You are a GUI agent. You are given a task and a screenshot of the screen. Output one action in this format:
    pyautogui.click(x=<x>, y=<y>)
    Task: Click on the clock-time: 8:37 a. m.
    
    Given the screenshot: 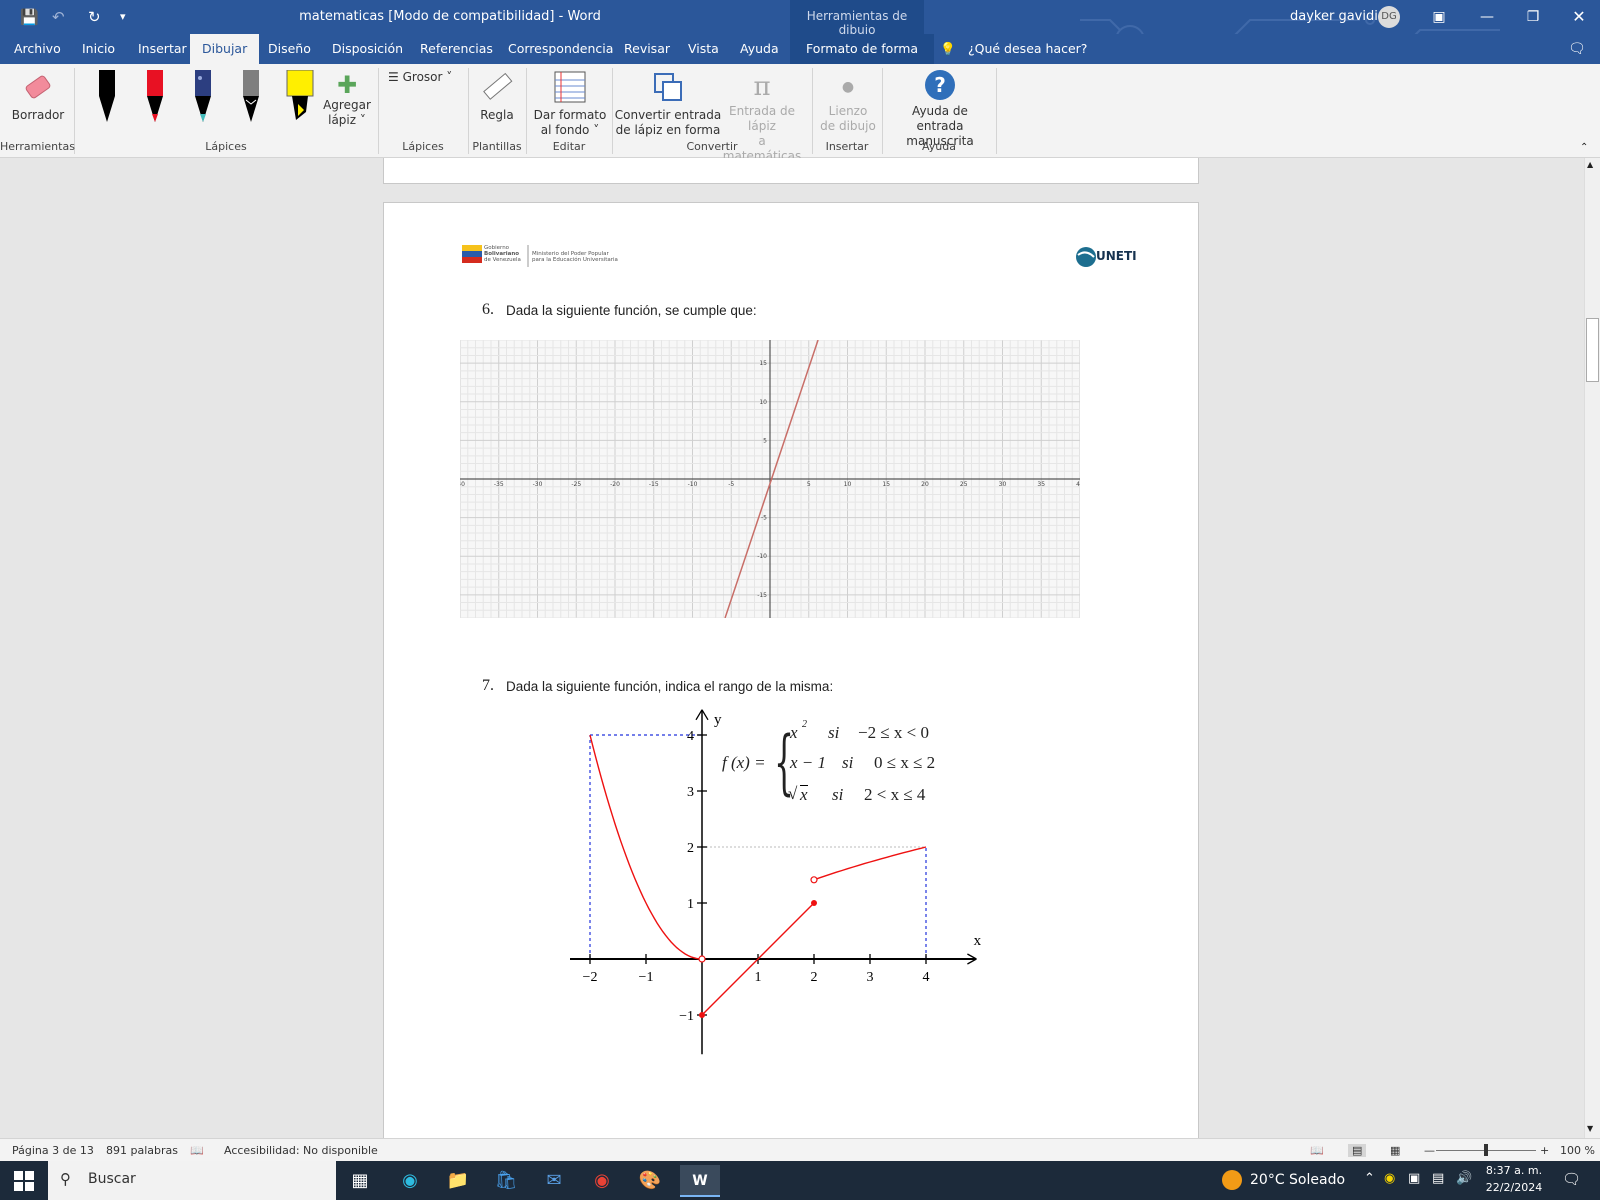 What is the action you would take?
    pyautogui.click(x=1514, y=1170)
    